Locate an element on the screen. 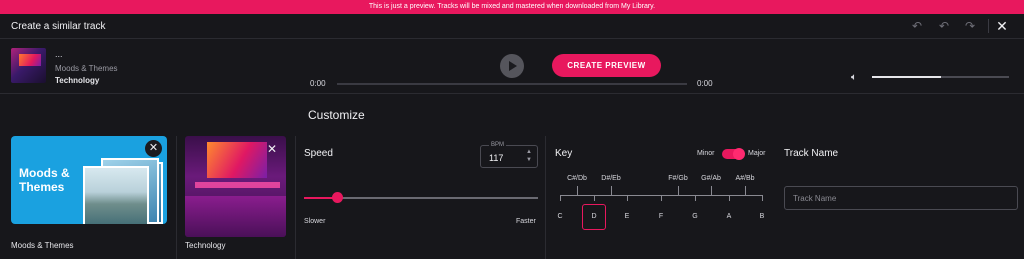 Image resolution: width=1024 pixels, height=259 pixels. landscape-photo is located at coordinates (116, 195).